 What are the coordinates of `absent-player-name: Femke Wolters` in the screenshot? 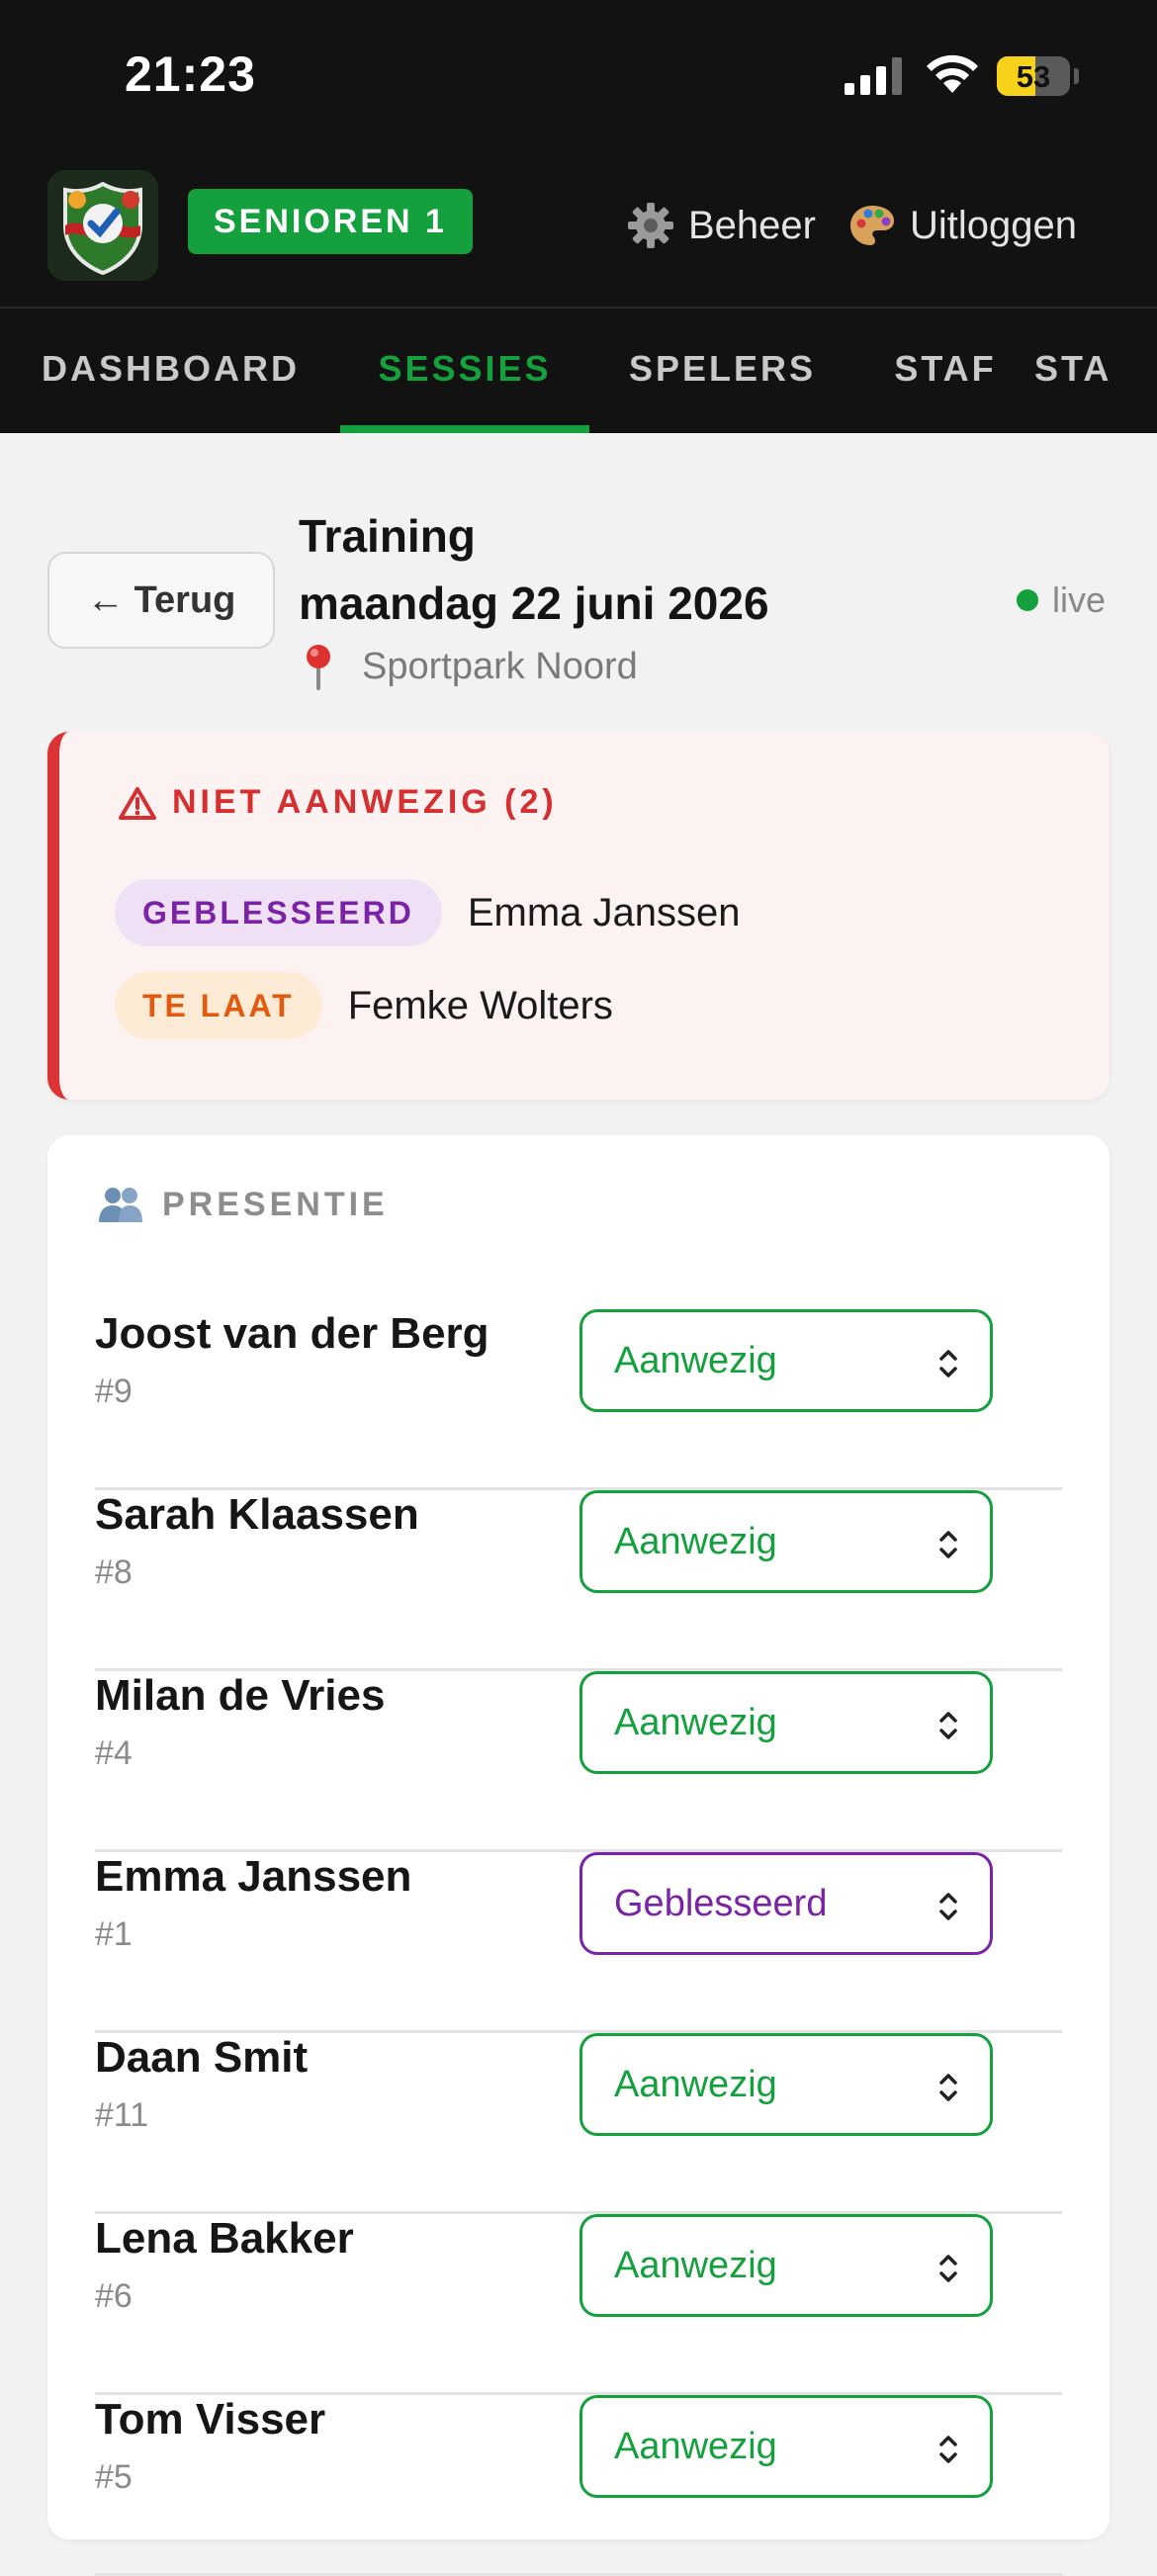 It's located at (480, 1005).